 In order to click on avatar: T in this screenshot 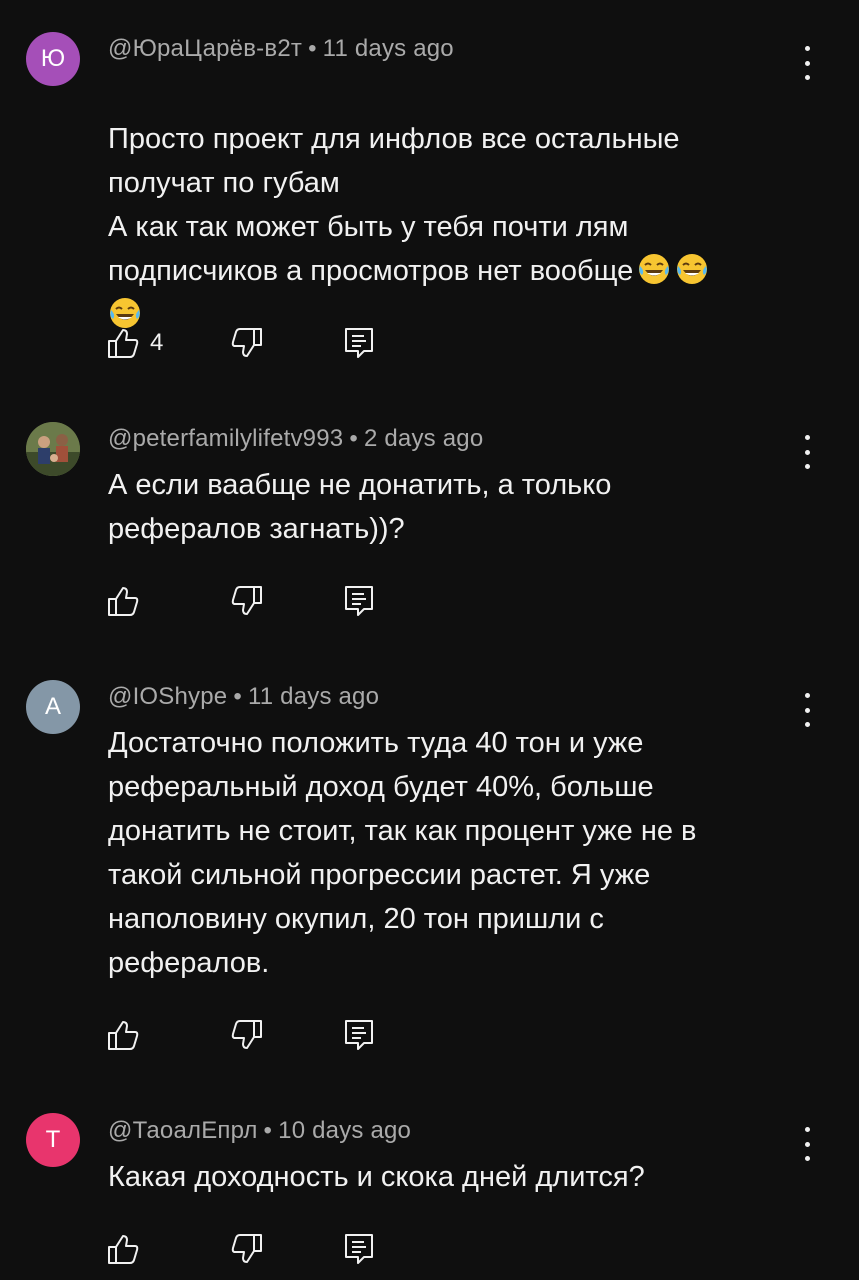, I will do `click(53, 1140)`.